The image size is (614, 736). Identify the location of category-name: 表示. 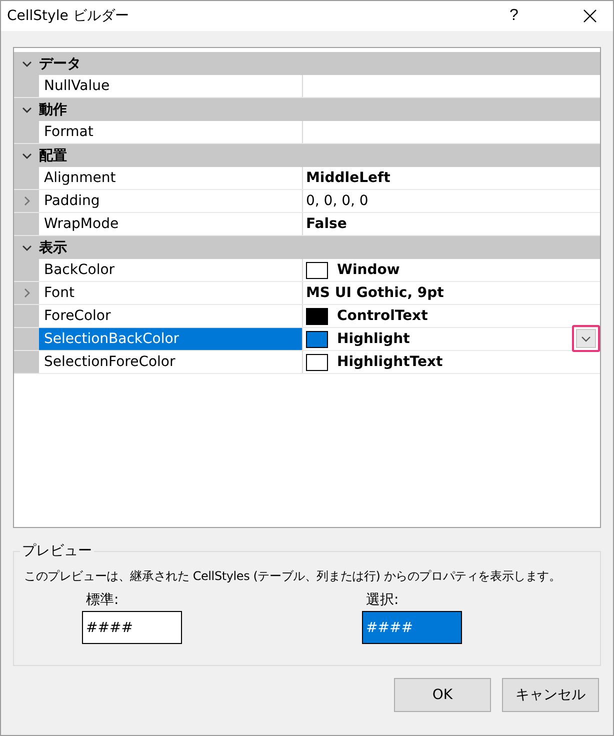
(53, 247).